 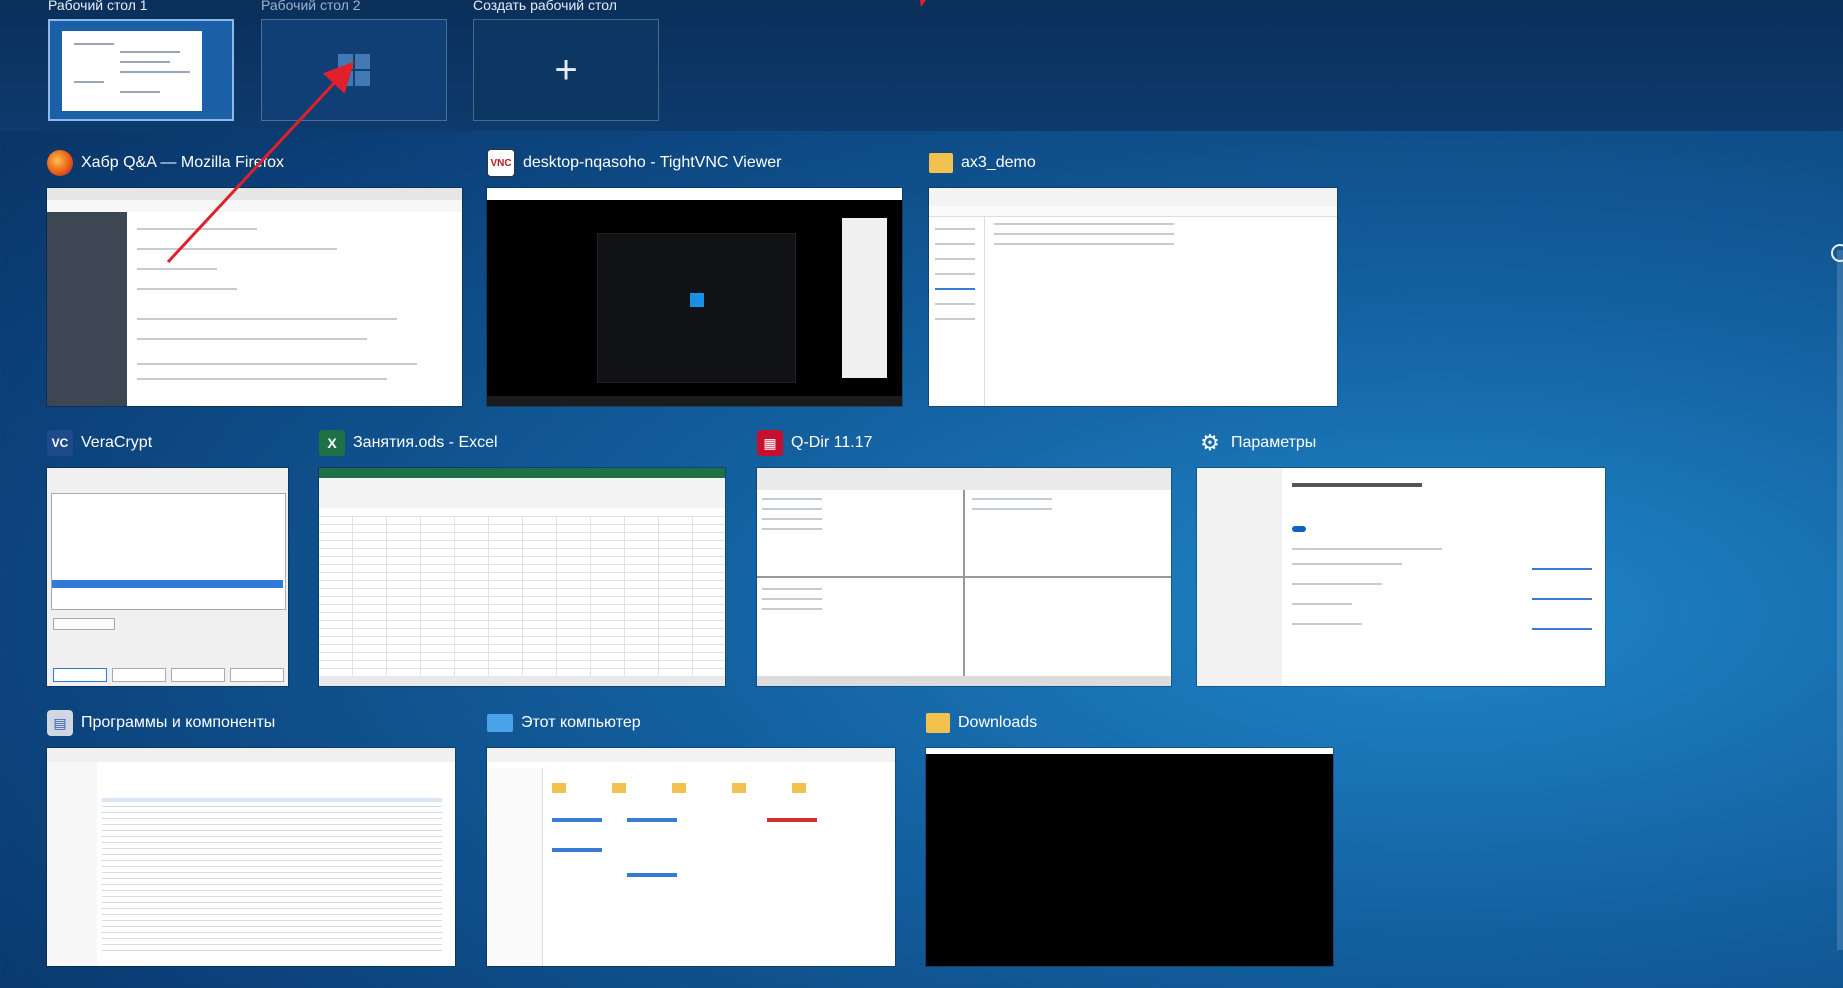 I want to click on new-desktop-preview: +, so click(x=566, y=70).